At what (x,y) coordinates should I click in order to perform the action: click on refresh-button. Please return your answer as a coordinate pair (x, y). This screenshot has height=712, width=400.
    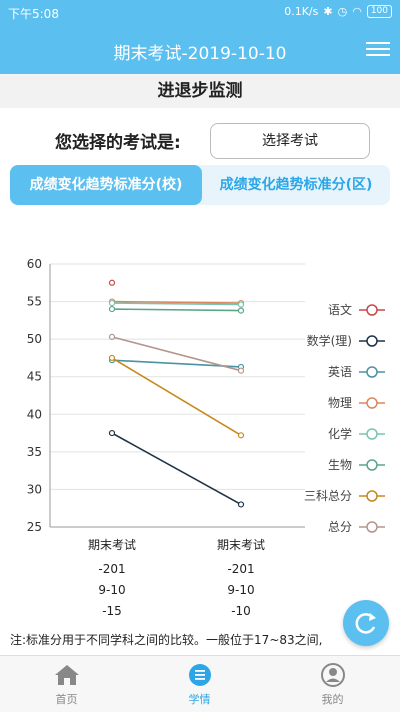
    Looking at the image, I should click on (366, 623).